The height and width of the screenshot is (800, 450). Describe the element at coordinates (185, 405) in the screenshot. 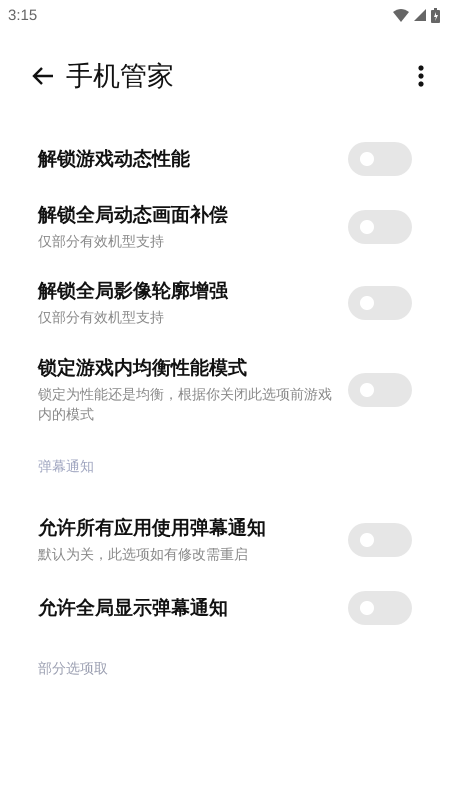

I see `setting-summary: 锁定为性能还是均衡，根据你关闭此选项前游戏内的模式` at that location.